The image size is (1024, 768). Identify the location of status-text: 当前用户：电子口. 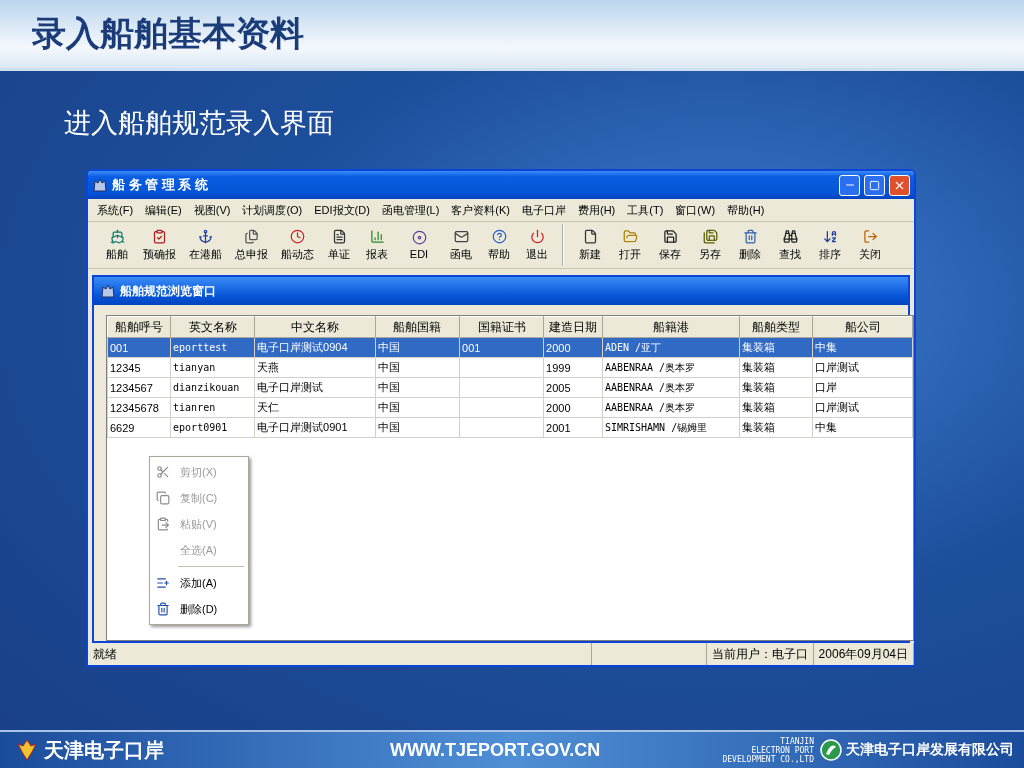
(760, 654).